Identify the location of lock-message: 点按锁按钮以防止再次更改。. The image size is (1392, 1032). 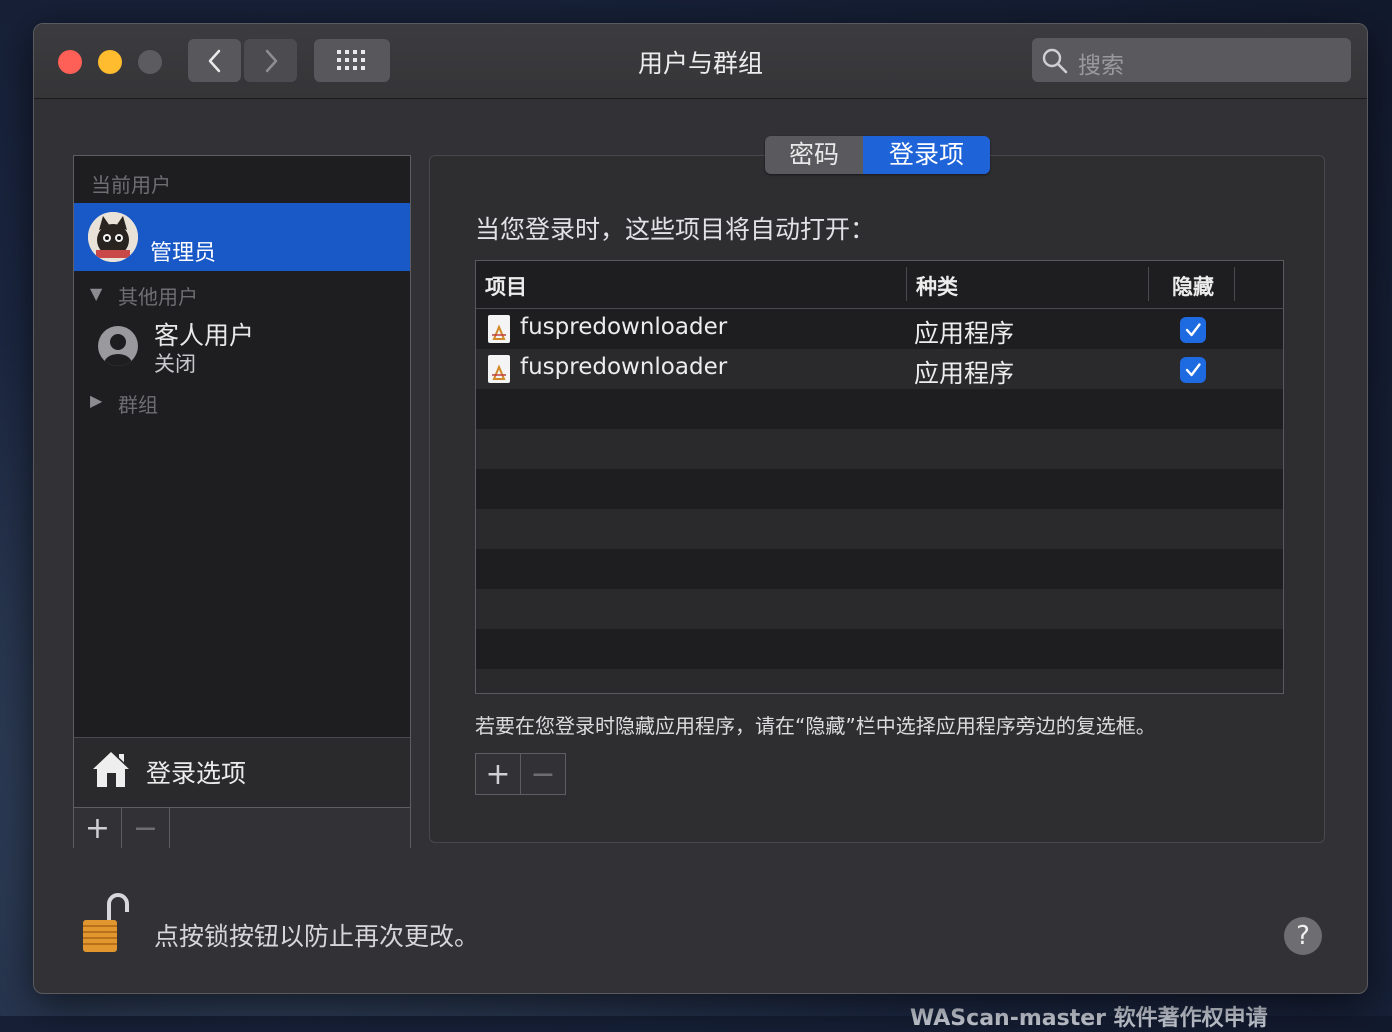
(317, 936).